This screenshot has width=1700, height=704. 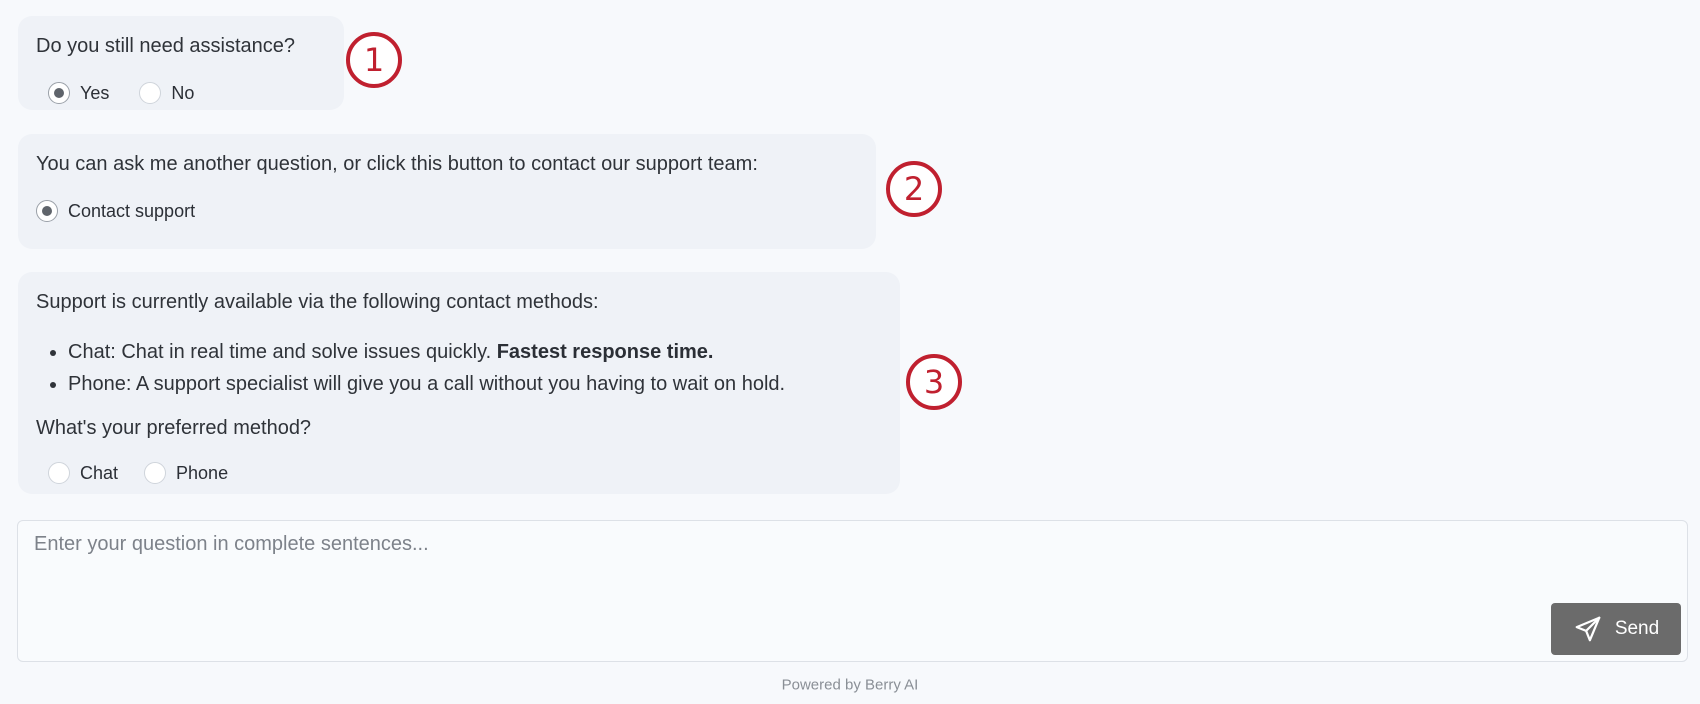 What do you see at coordinates (155, 473) in the screenshot?
I see `radio-phone-circle` at bounding box center [155, 473].